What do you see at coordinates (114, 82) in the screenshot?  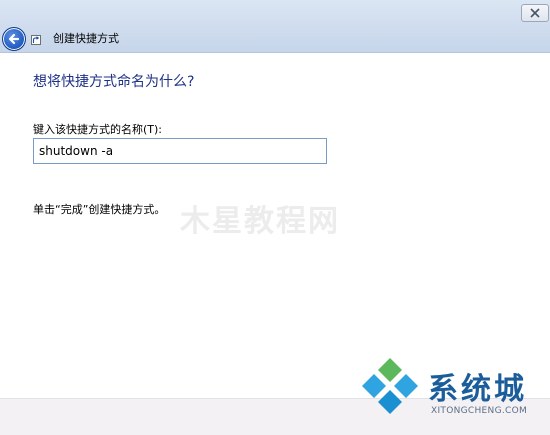 I see `page-heading: 想将快捷方式命名为什么?` at bounding box center [114, 82].